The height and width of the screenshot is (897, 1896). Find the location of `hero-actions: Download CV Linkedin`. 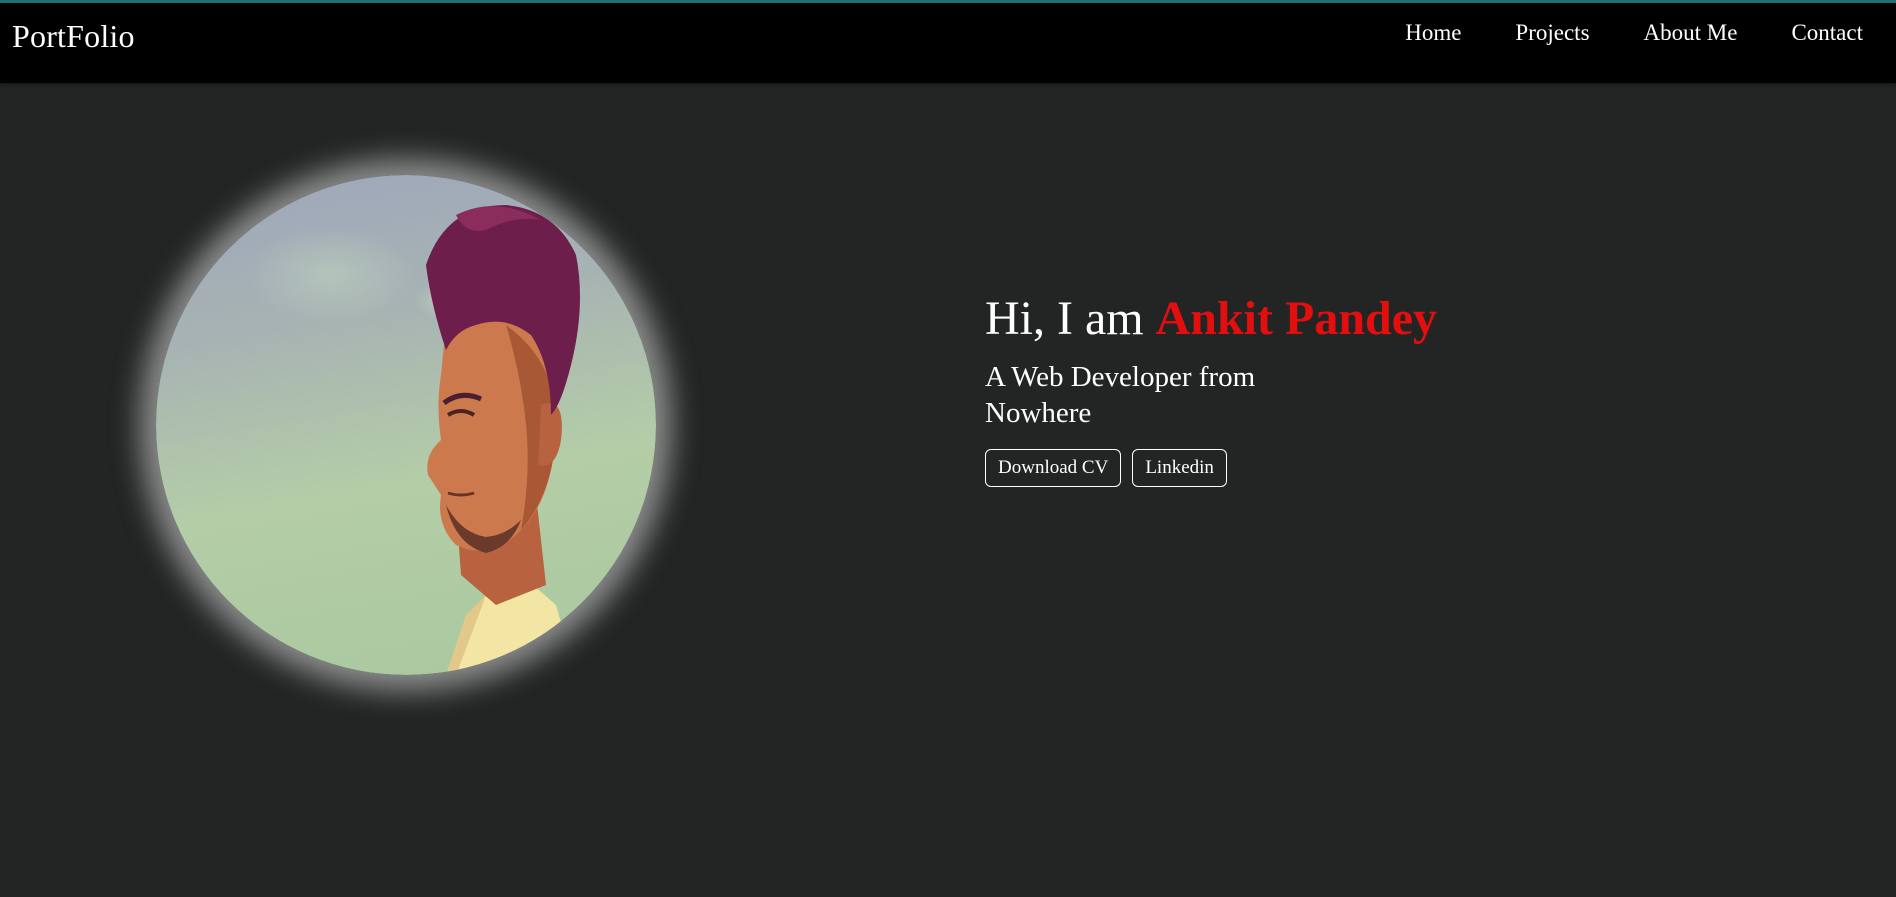

hero-actions: Download CV Linkedin is located at coordinates (1211, 467).